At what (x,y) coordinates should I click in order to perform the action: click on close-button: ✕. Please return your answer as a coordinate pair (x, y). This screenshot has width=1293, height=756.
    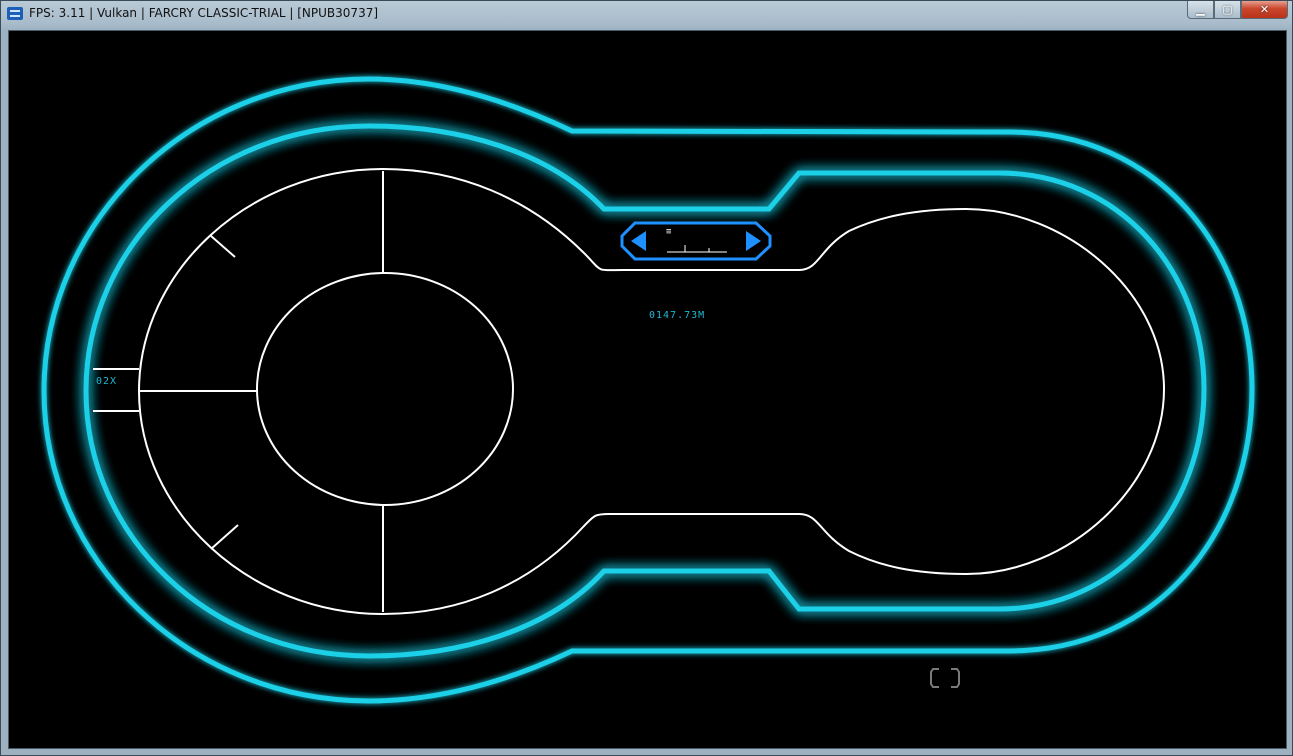
    Looking at the image, I should click on (1264, 10).